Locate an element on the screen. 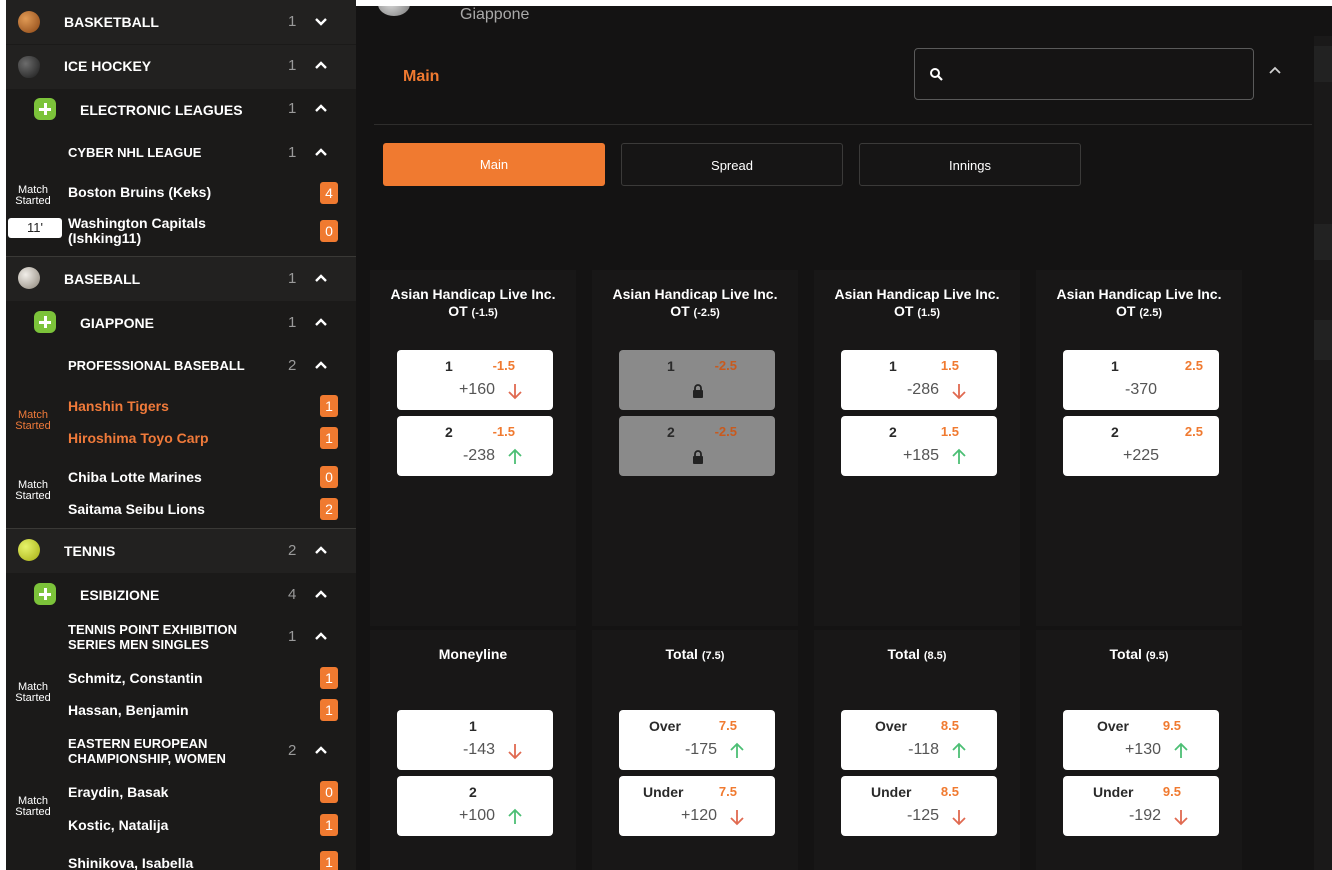  outcome-label: 1 is located at coordinates (449, 366).